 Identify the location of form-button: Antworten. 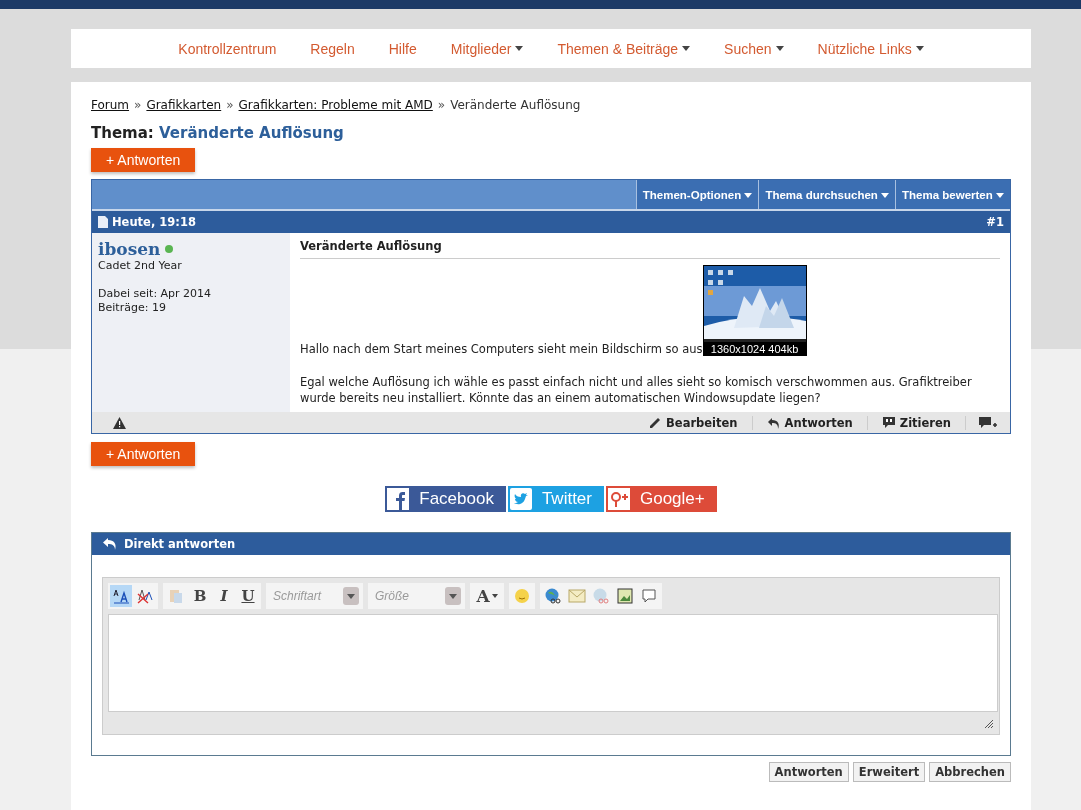
(808, 772).